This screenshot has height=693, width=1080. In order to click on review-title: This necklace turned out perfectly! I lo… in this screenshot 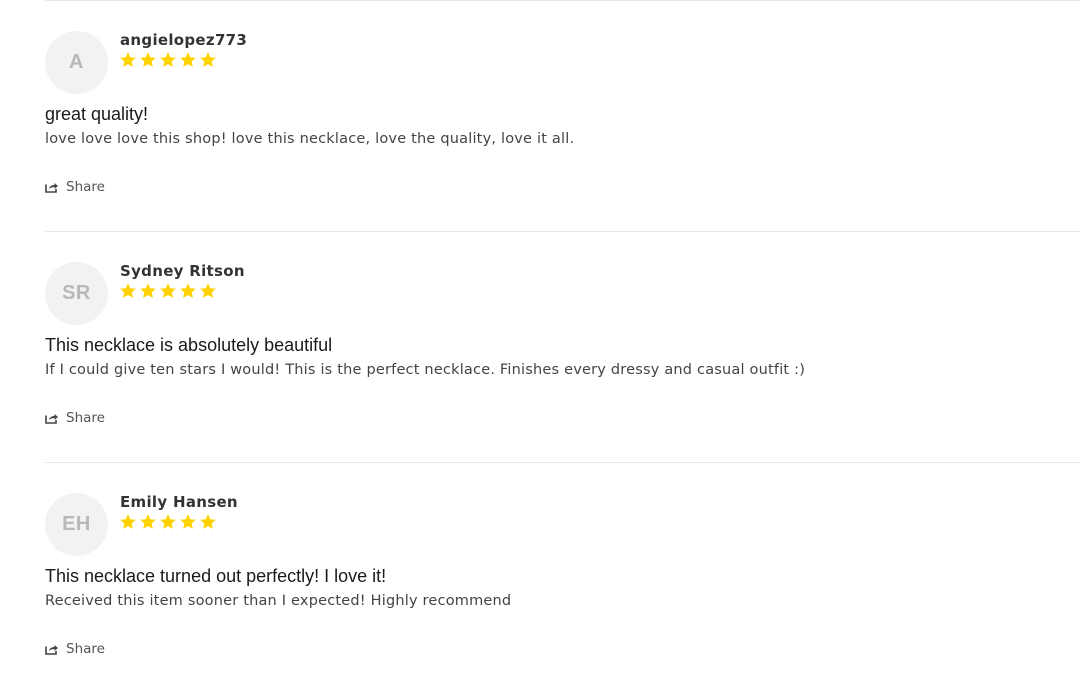, I will do `click(216, 576)`.